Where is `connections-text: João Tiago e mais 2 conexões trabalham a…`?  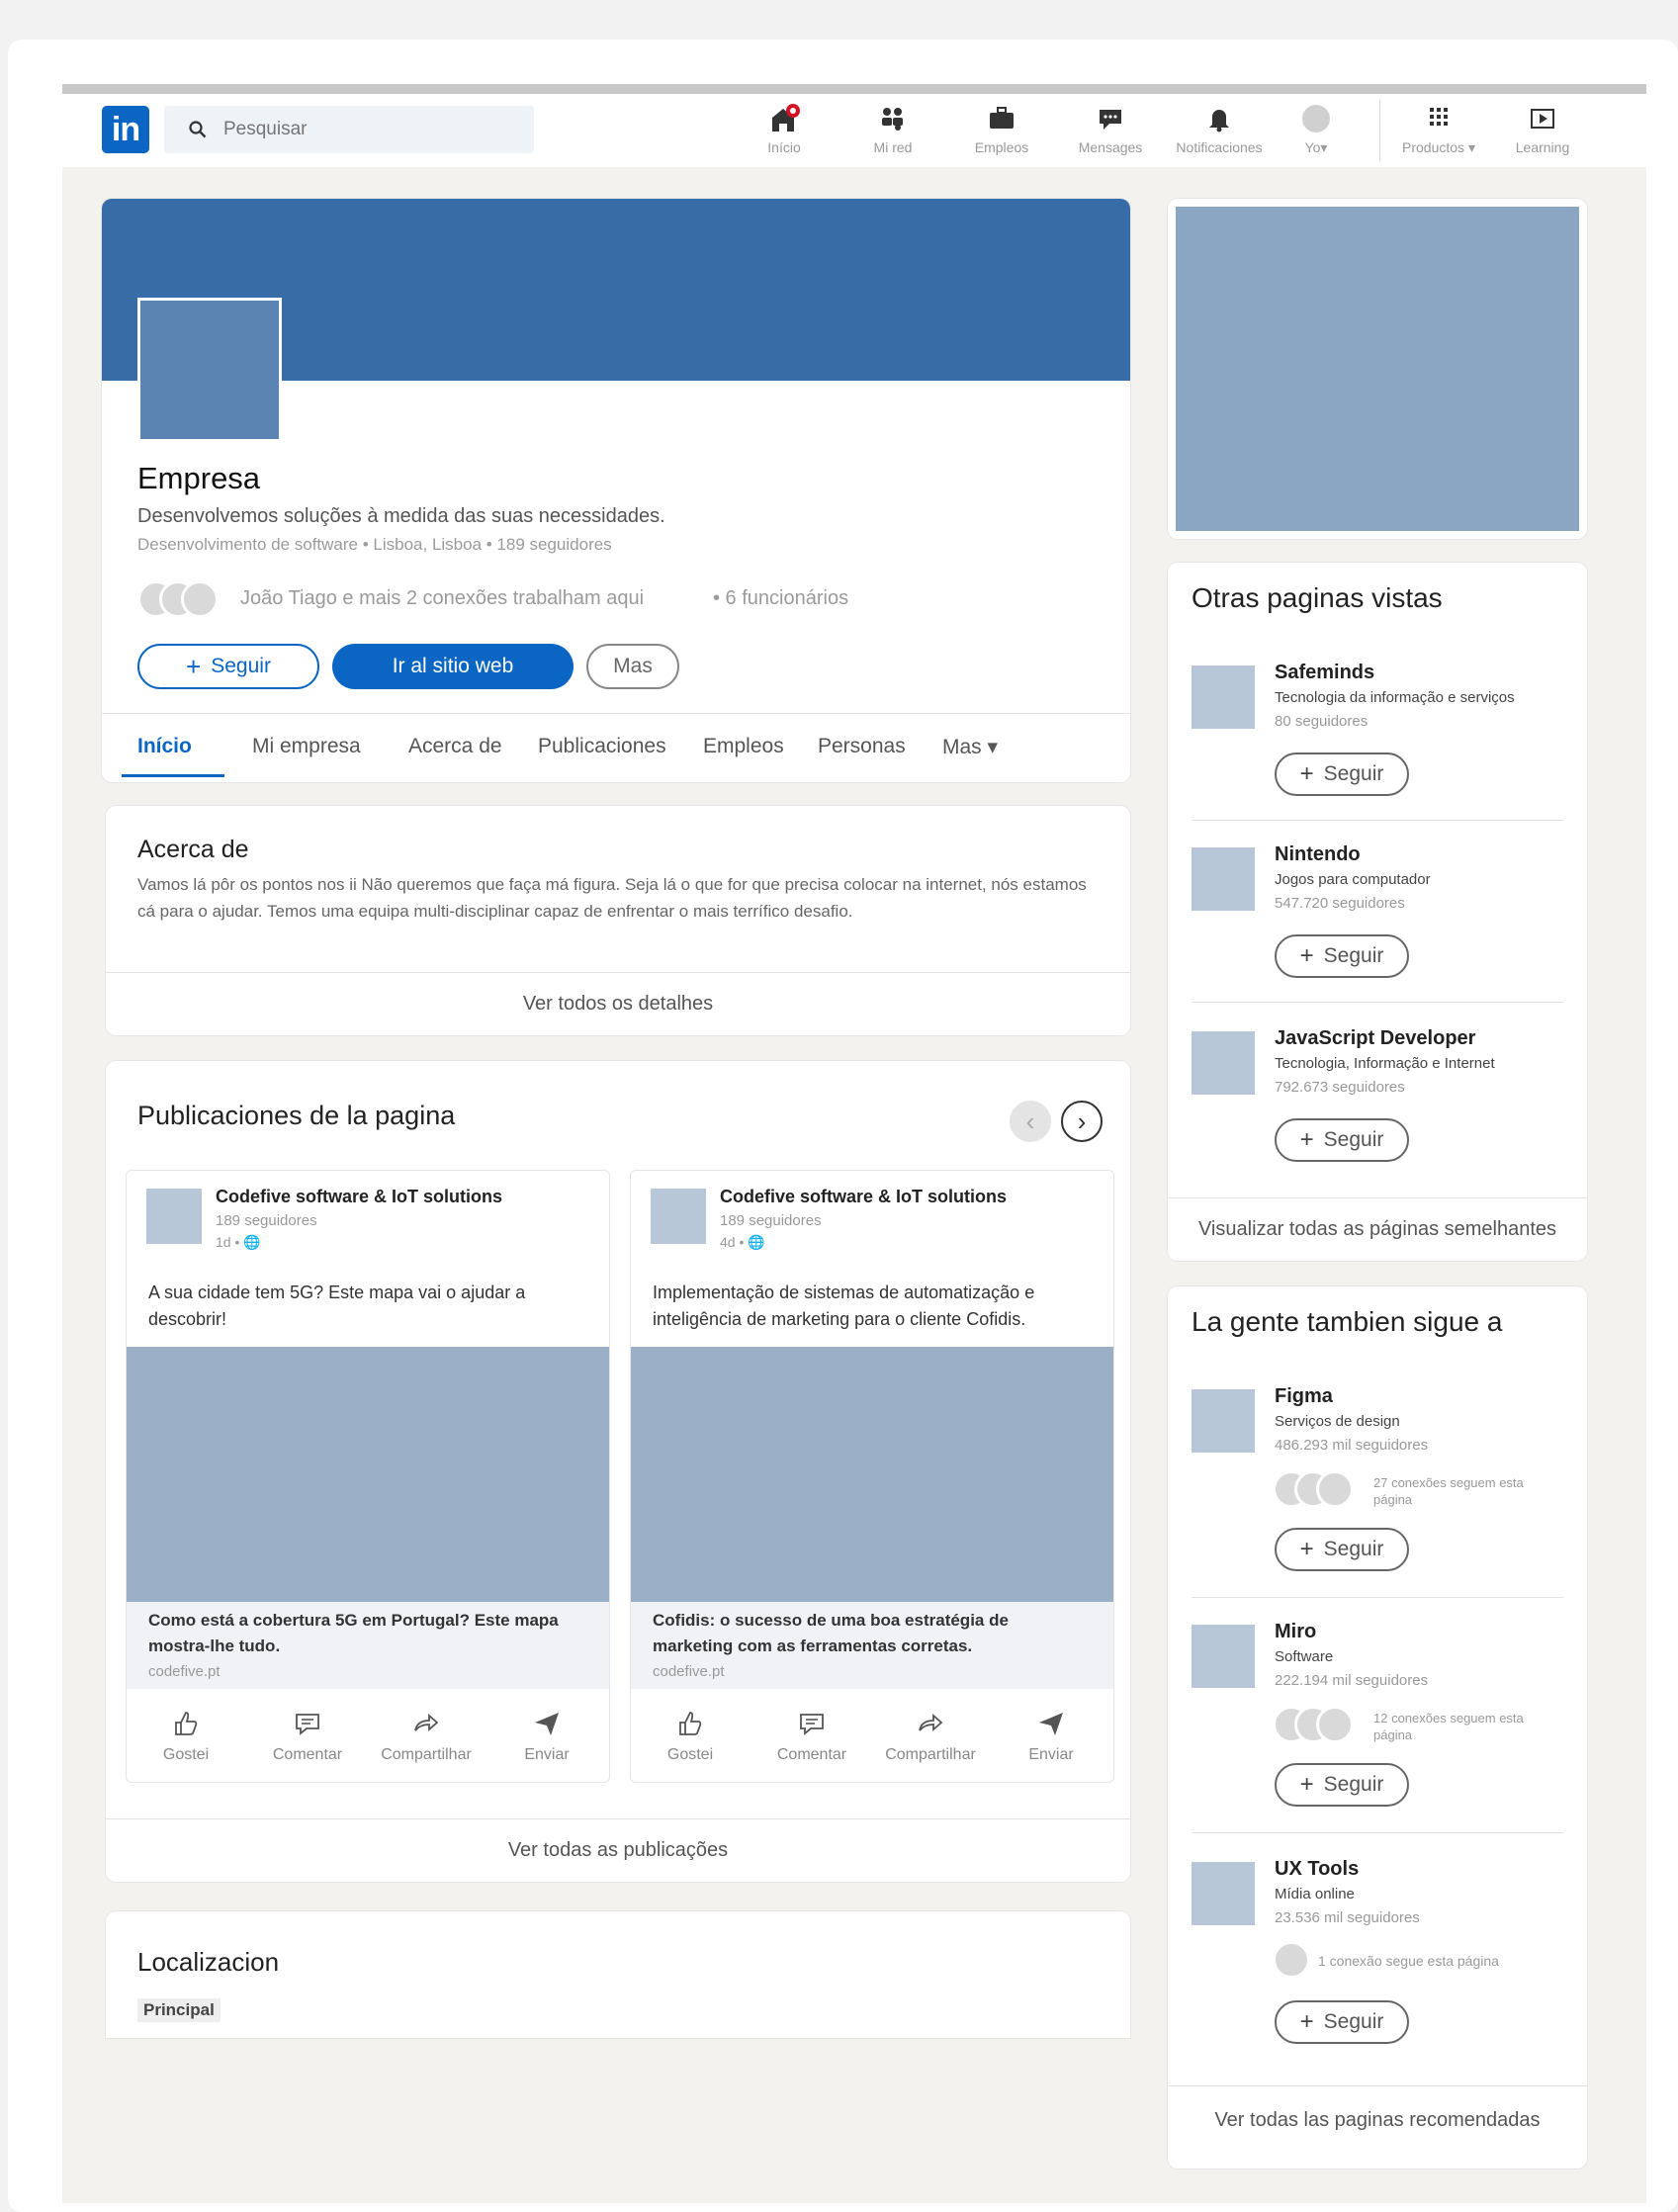
connections-text: João Tiago e mais 2 conexões trabalham a… is located at coordinates (442, 599).